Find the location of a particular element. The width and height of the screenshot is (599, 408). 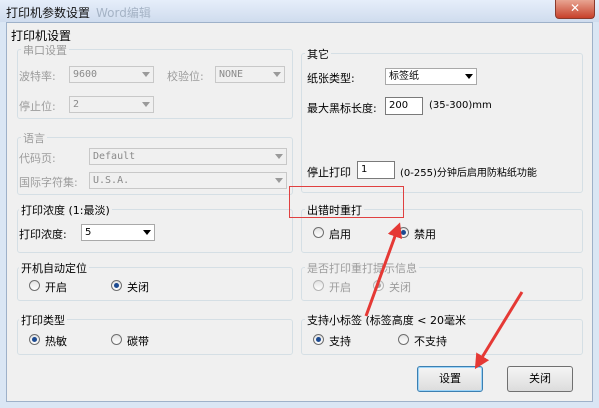

reprint-info-group-label: 是否打印重打提示信息 is located at coordinates (362, 268).